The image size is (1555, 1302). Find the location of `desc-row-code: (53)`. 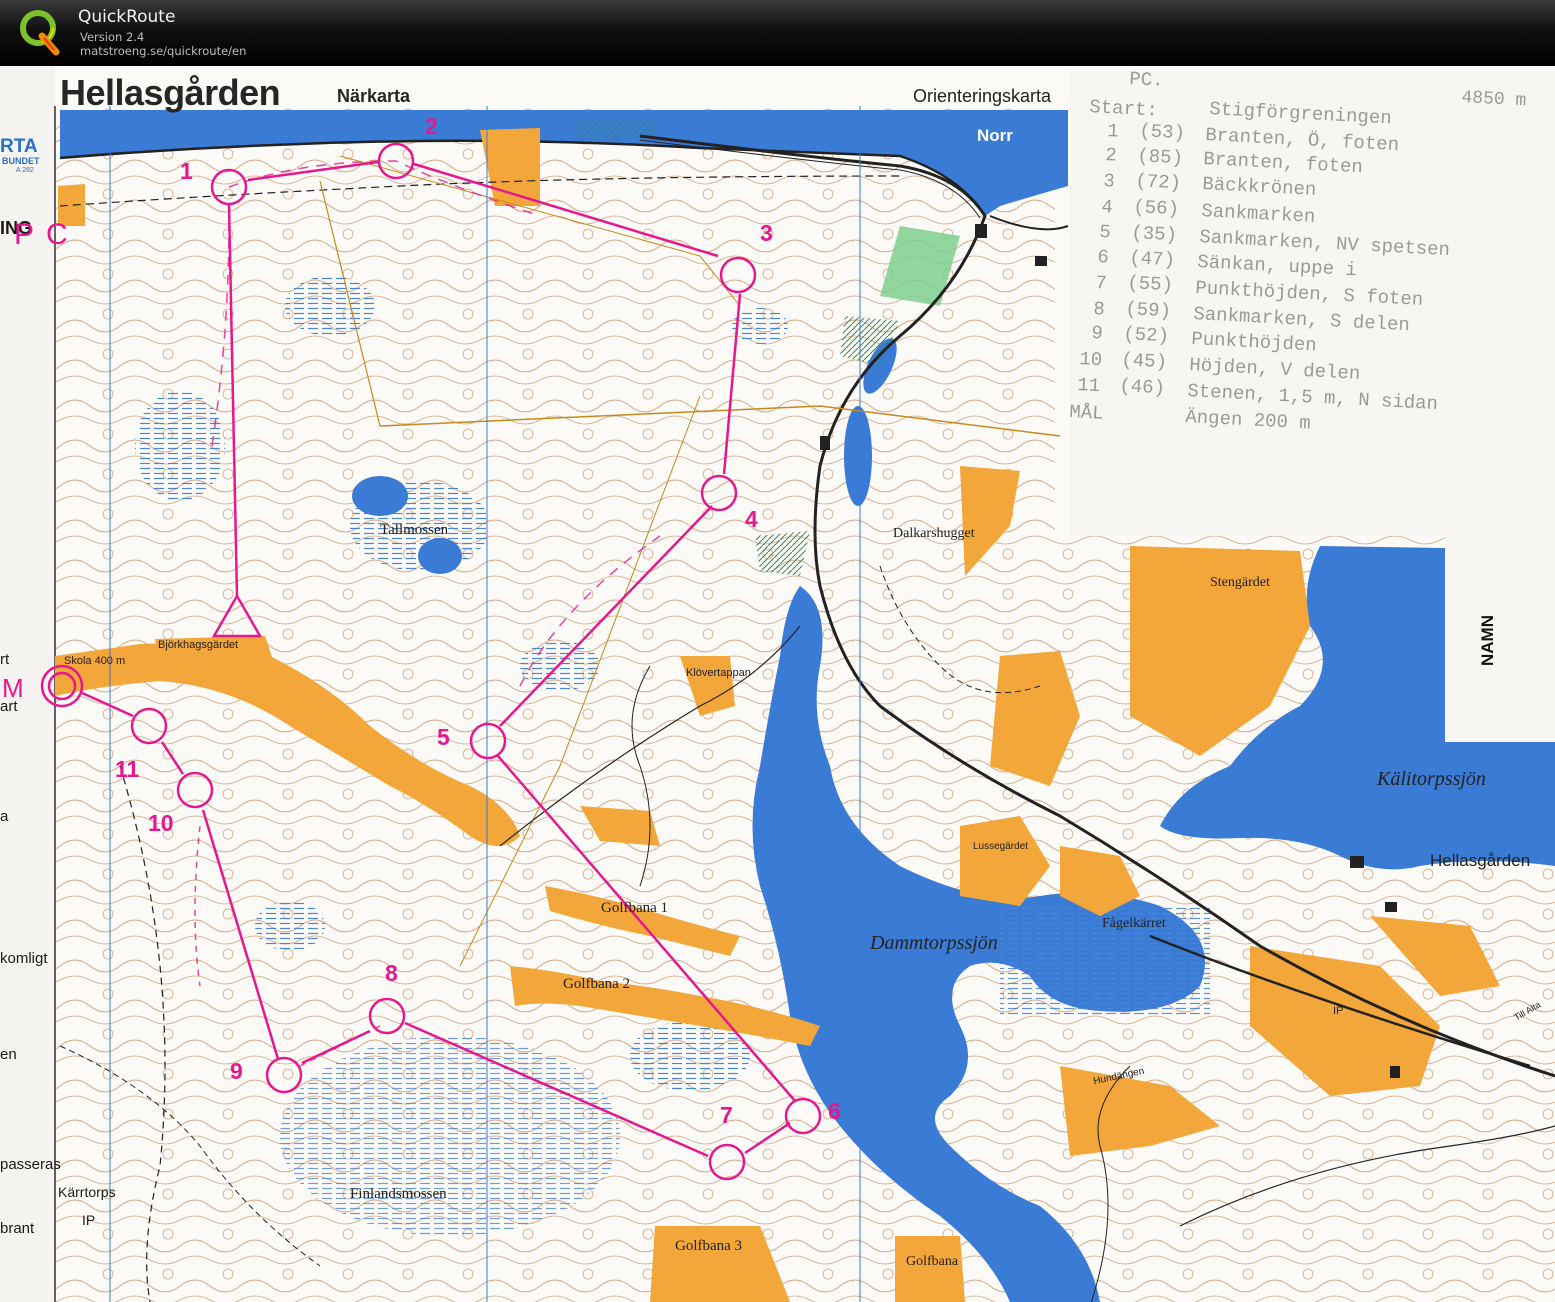

desc-row-code: (53) is located at coordinates (1162, 132).